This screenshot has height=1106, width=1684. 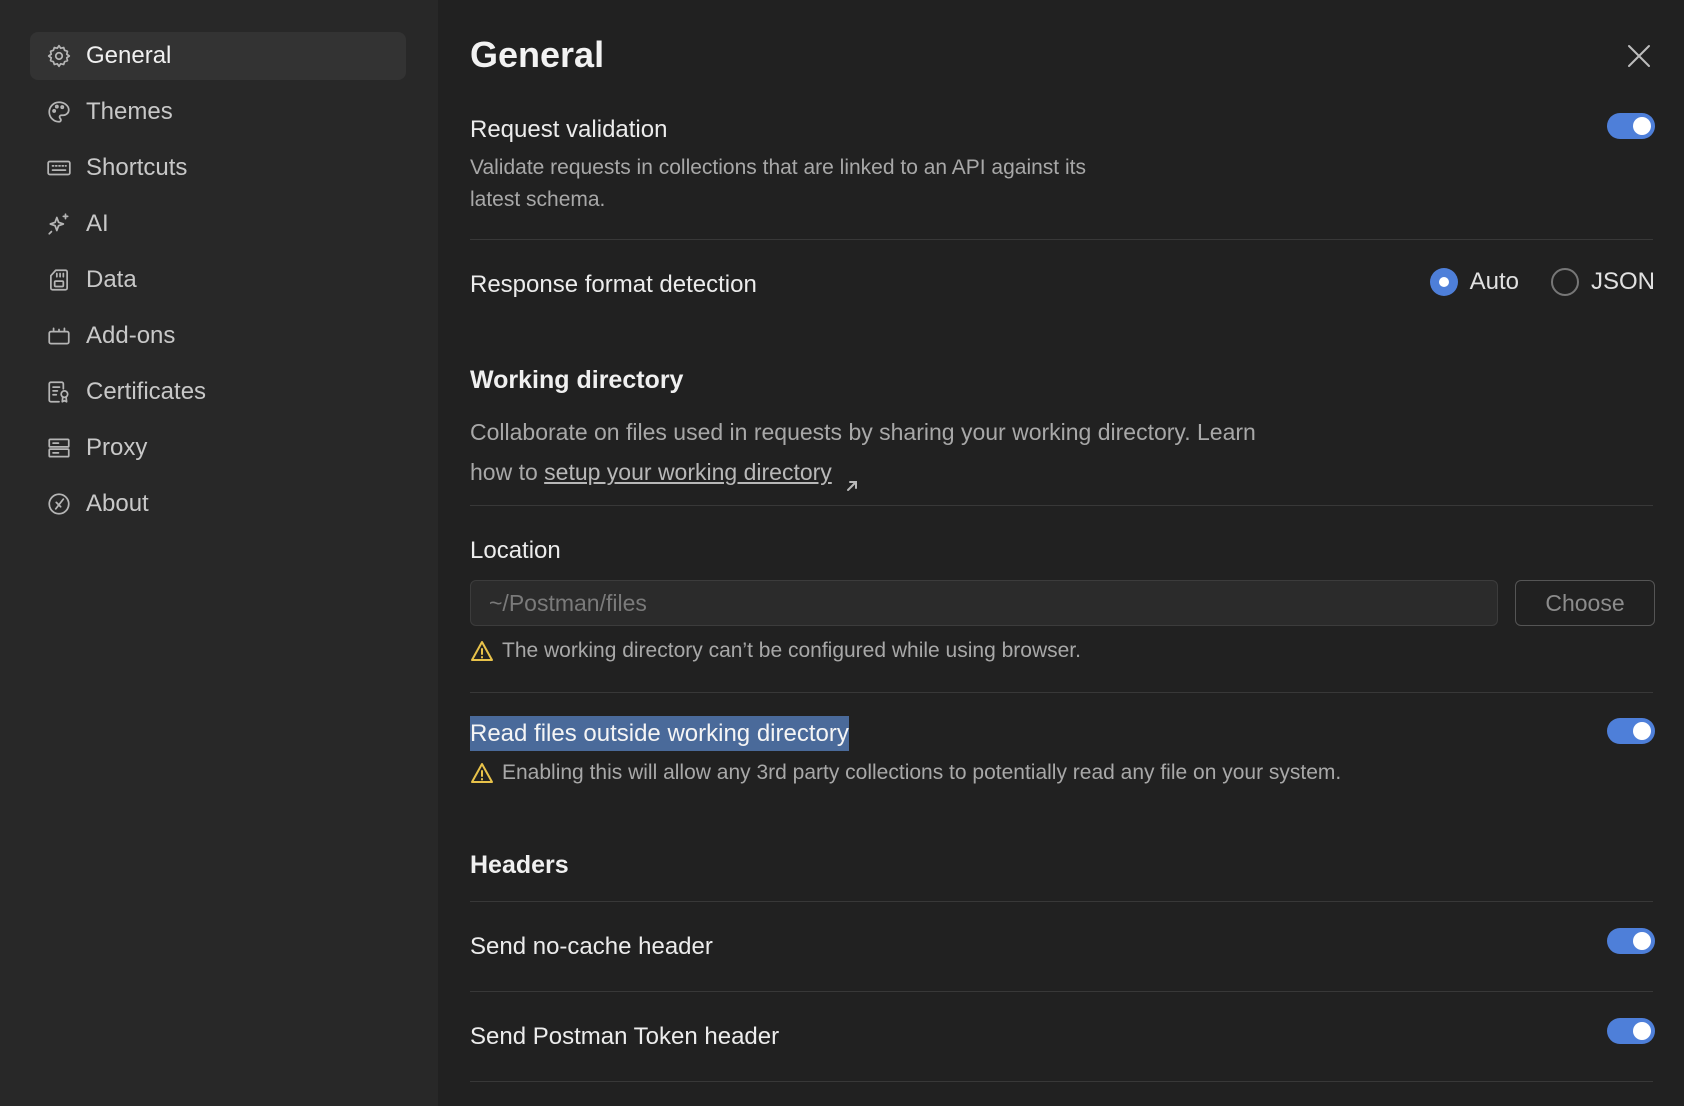 I want to click on read-outside-title: Read files outside working directory, so click(x=659, y=733).